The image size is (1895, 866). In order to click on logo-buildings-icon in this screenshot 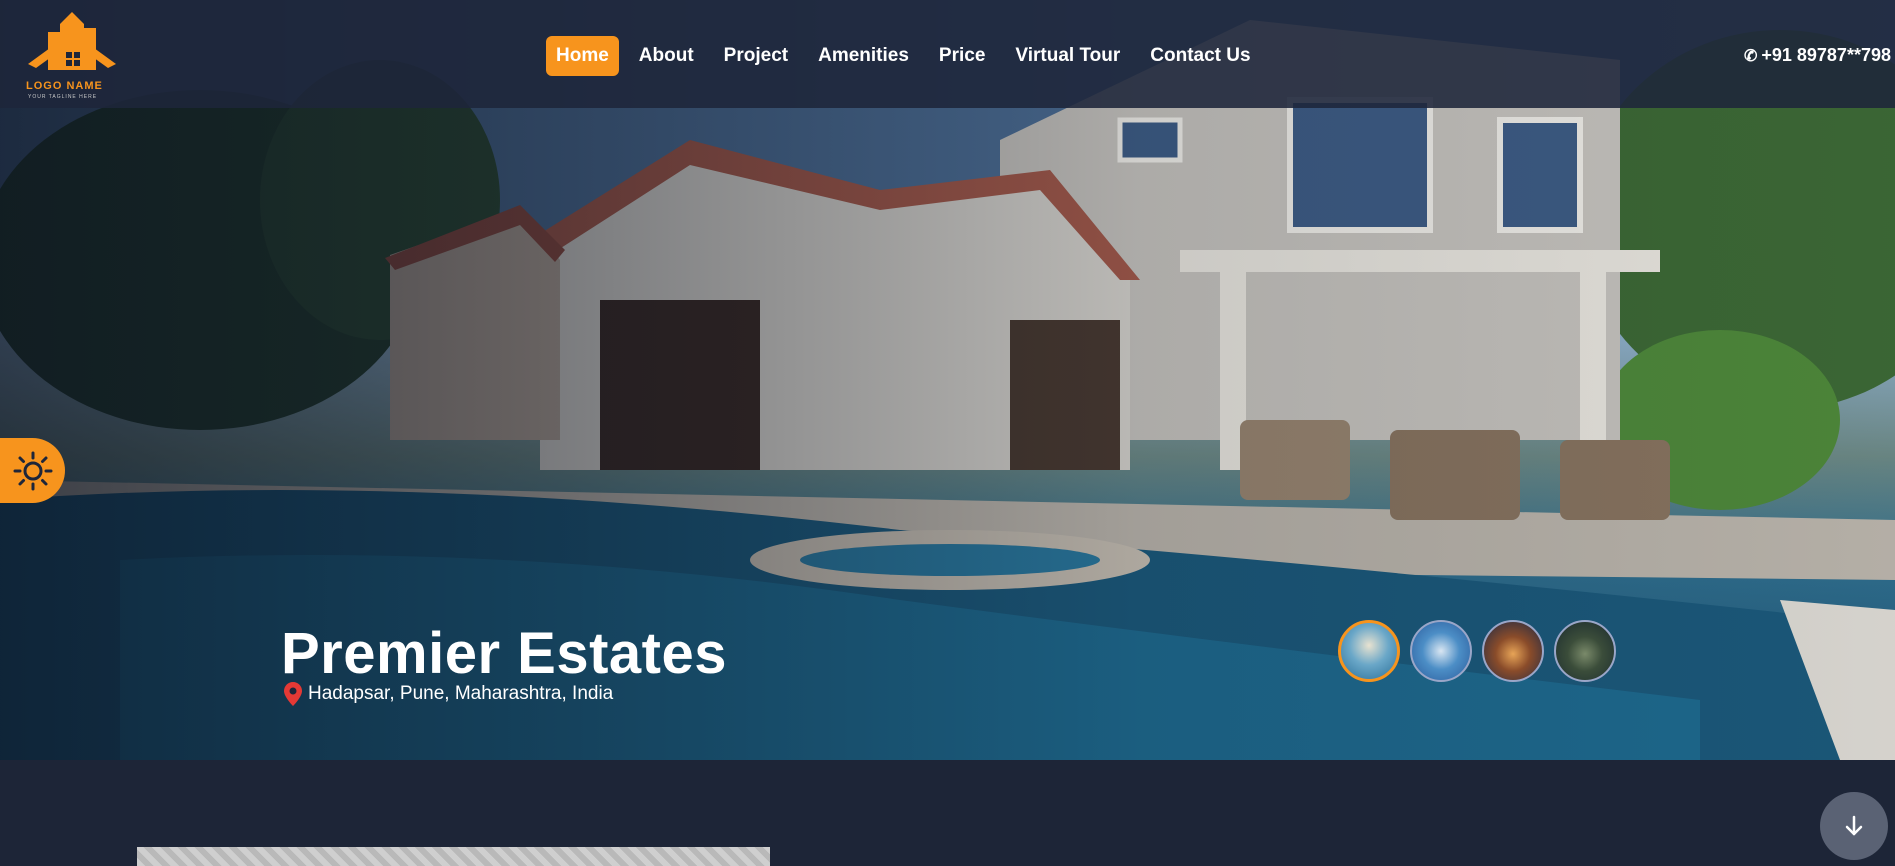, I will do `click(72, 41)`.